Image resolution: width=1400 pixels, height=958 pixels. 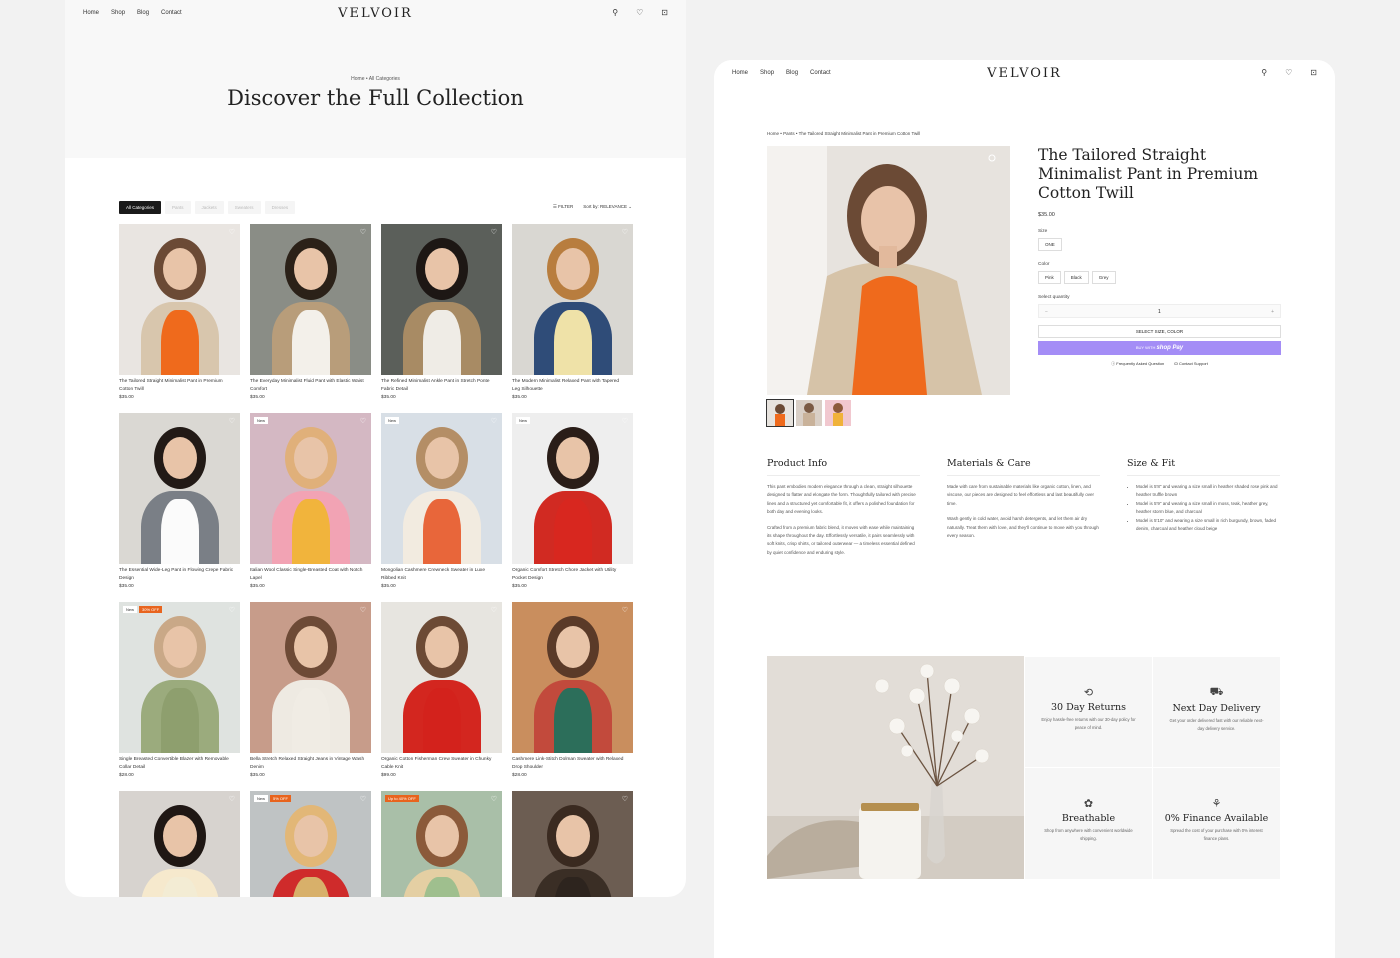 I want to click on product-header: Home Shop Blog Contact VELVOIR ⚲ ♡ ⊡, so click(x=1024, y=74).